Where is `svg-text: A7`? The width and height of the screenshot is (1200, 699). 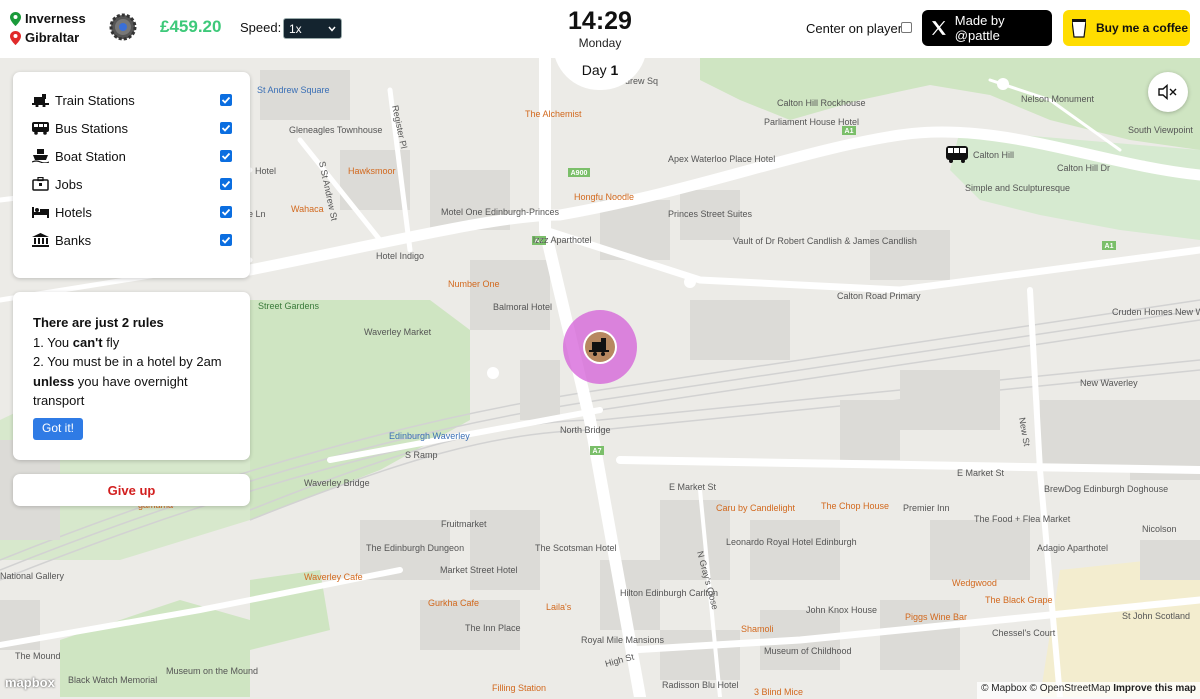
svg-text: A7 is located at coordinates (597, 451).